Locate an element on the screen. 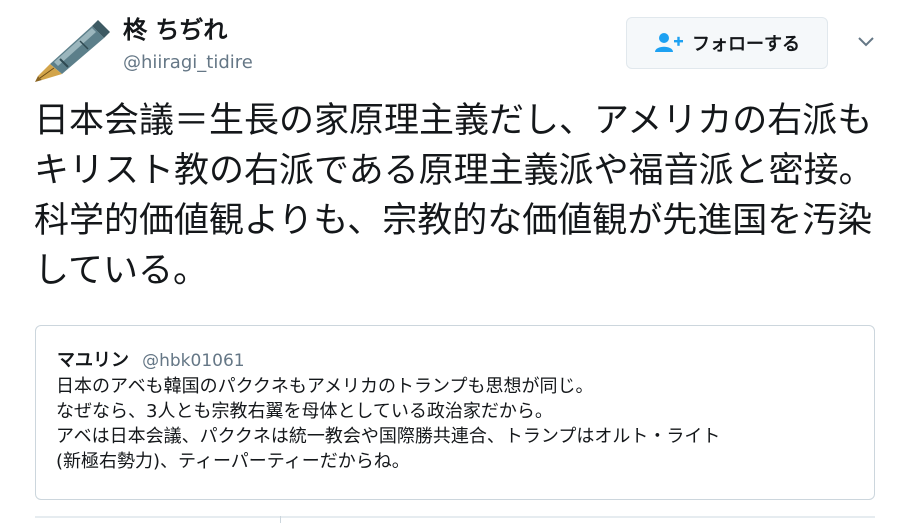 Image resolution: width=912 pixels, height=523 pixels. quoted-tweet-username: @hbk01061 is located at coordinates (193, 361).